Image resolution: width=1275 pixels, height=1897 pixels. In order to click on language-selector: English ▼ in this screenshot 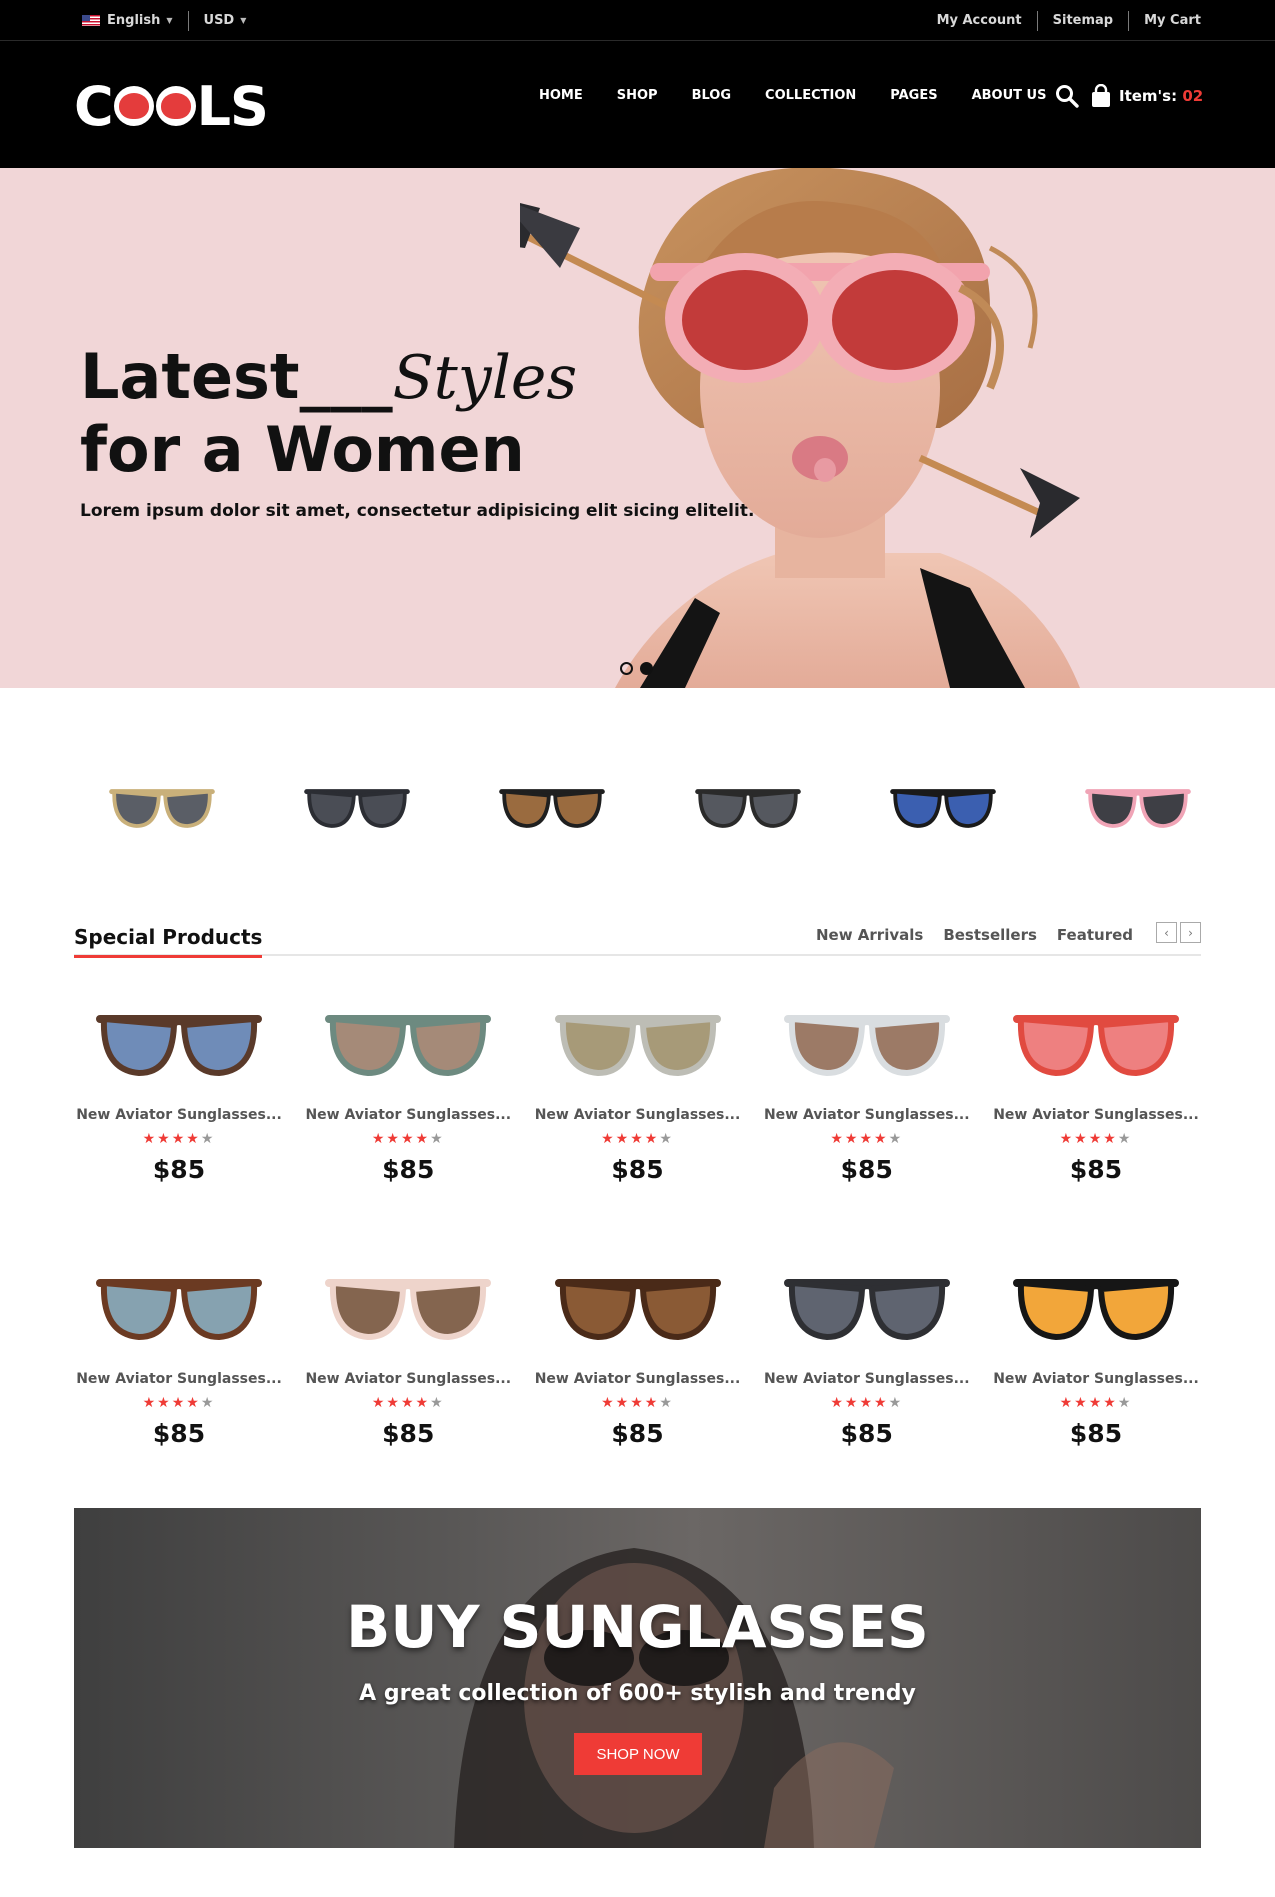, I will do `click(127, 20)`.